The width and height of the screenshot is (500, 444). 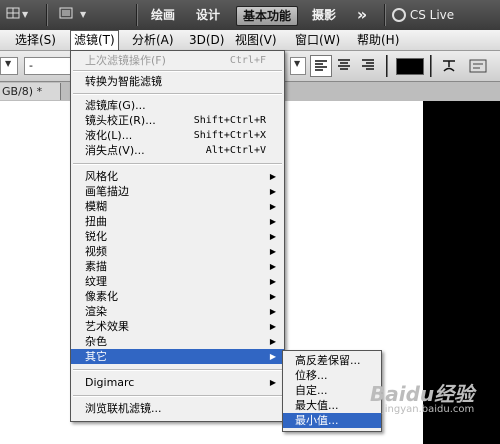 I want to click on menu-item-artistic: 艺术效果 ▶, so click(x=177, y=326).